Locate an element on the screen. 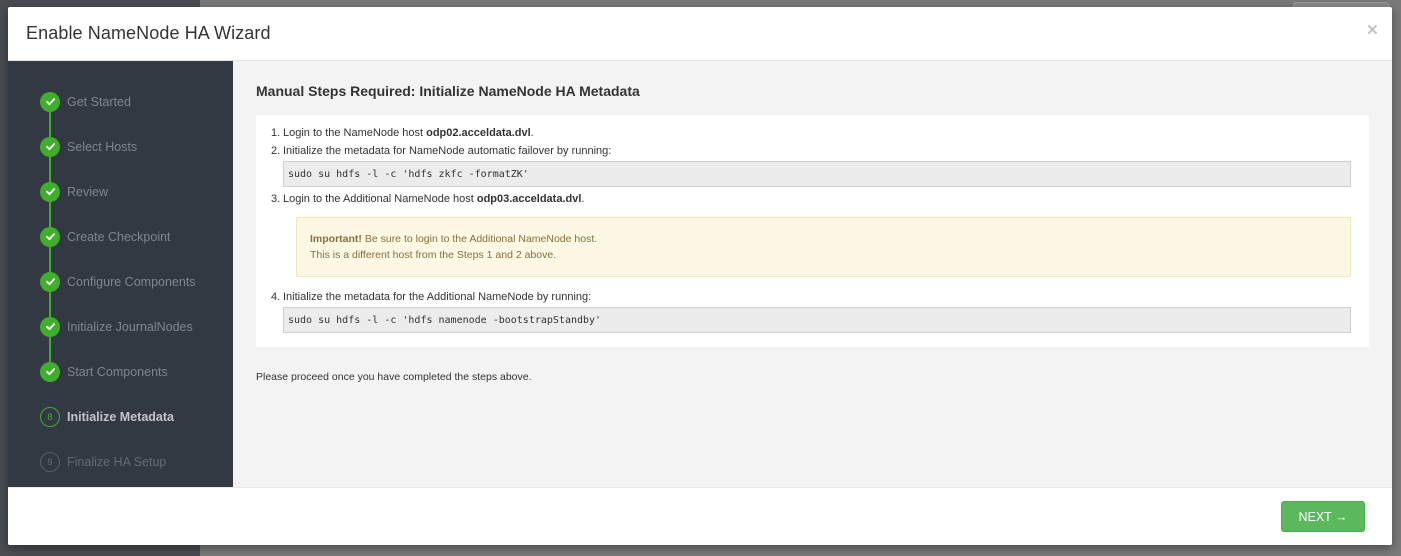 This screenshot has width=1401, height=556. step-text: Login to the NameNode host is located at coordinates (355, 133).